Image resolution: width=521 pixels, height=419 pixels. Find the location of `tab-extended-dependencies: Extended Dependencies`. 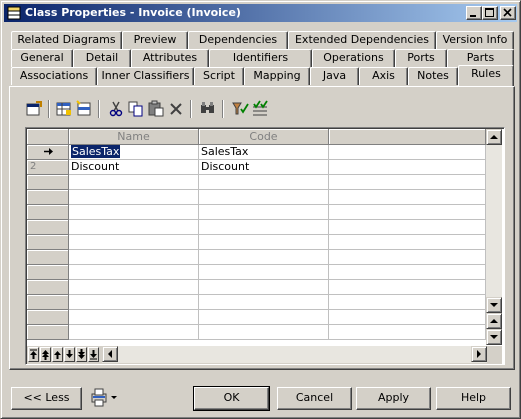

tab-extended-dependencies: Extended Dependencies is located at coordinates (362, 40).